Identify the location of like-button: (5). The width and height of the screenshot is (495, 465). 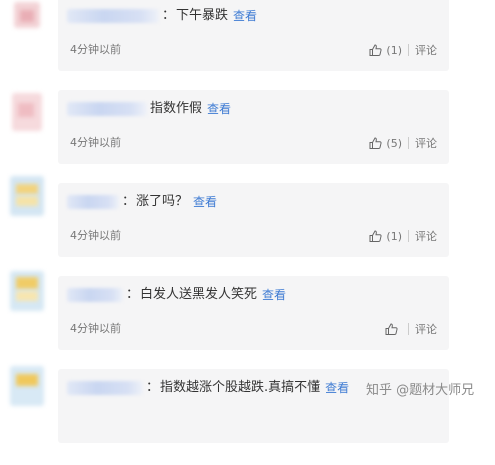
(385, 143).